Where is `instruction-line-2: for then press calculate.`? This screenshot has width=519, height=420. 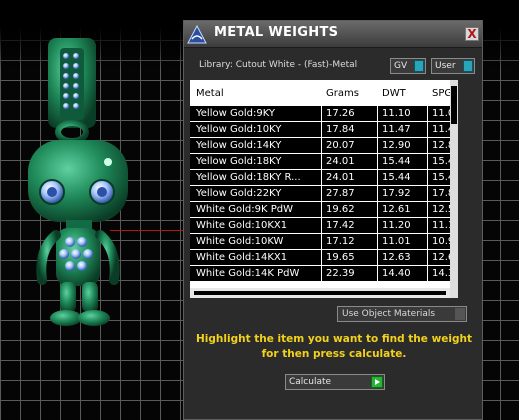
instruction-line-2: for then press calculate. is located at coordinates (334, 354).